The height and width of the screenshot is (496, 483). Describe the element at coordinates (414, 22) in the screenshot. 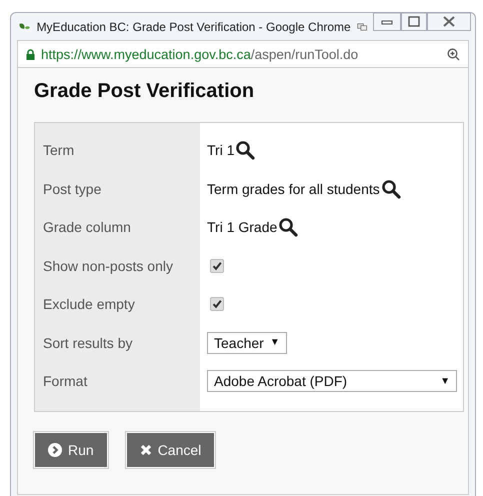

I see `maximize-icon` at that location.